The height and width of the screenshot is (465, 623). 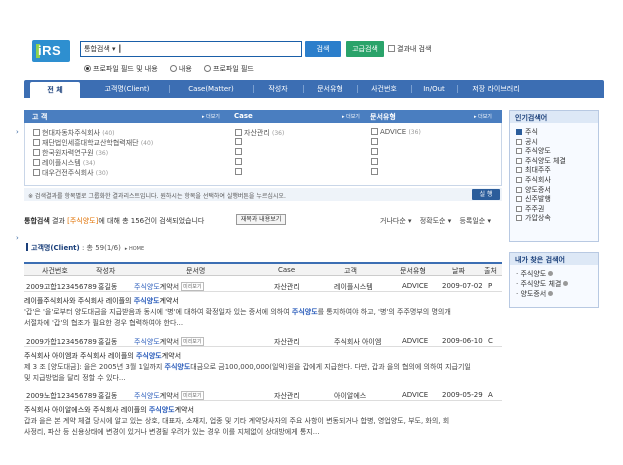 What do you see at coordinates (195, 271) in the screenshot?
I see `th-docname: 문서명` at bounding box center [195, 271].